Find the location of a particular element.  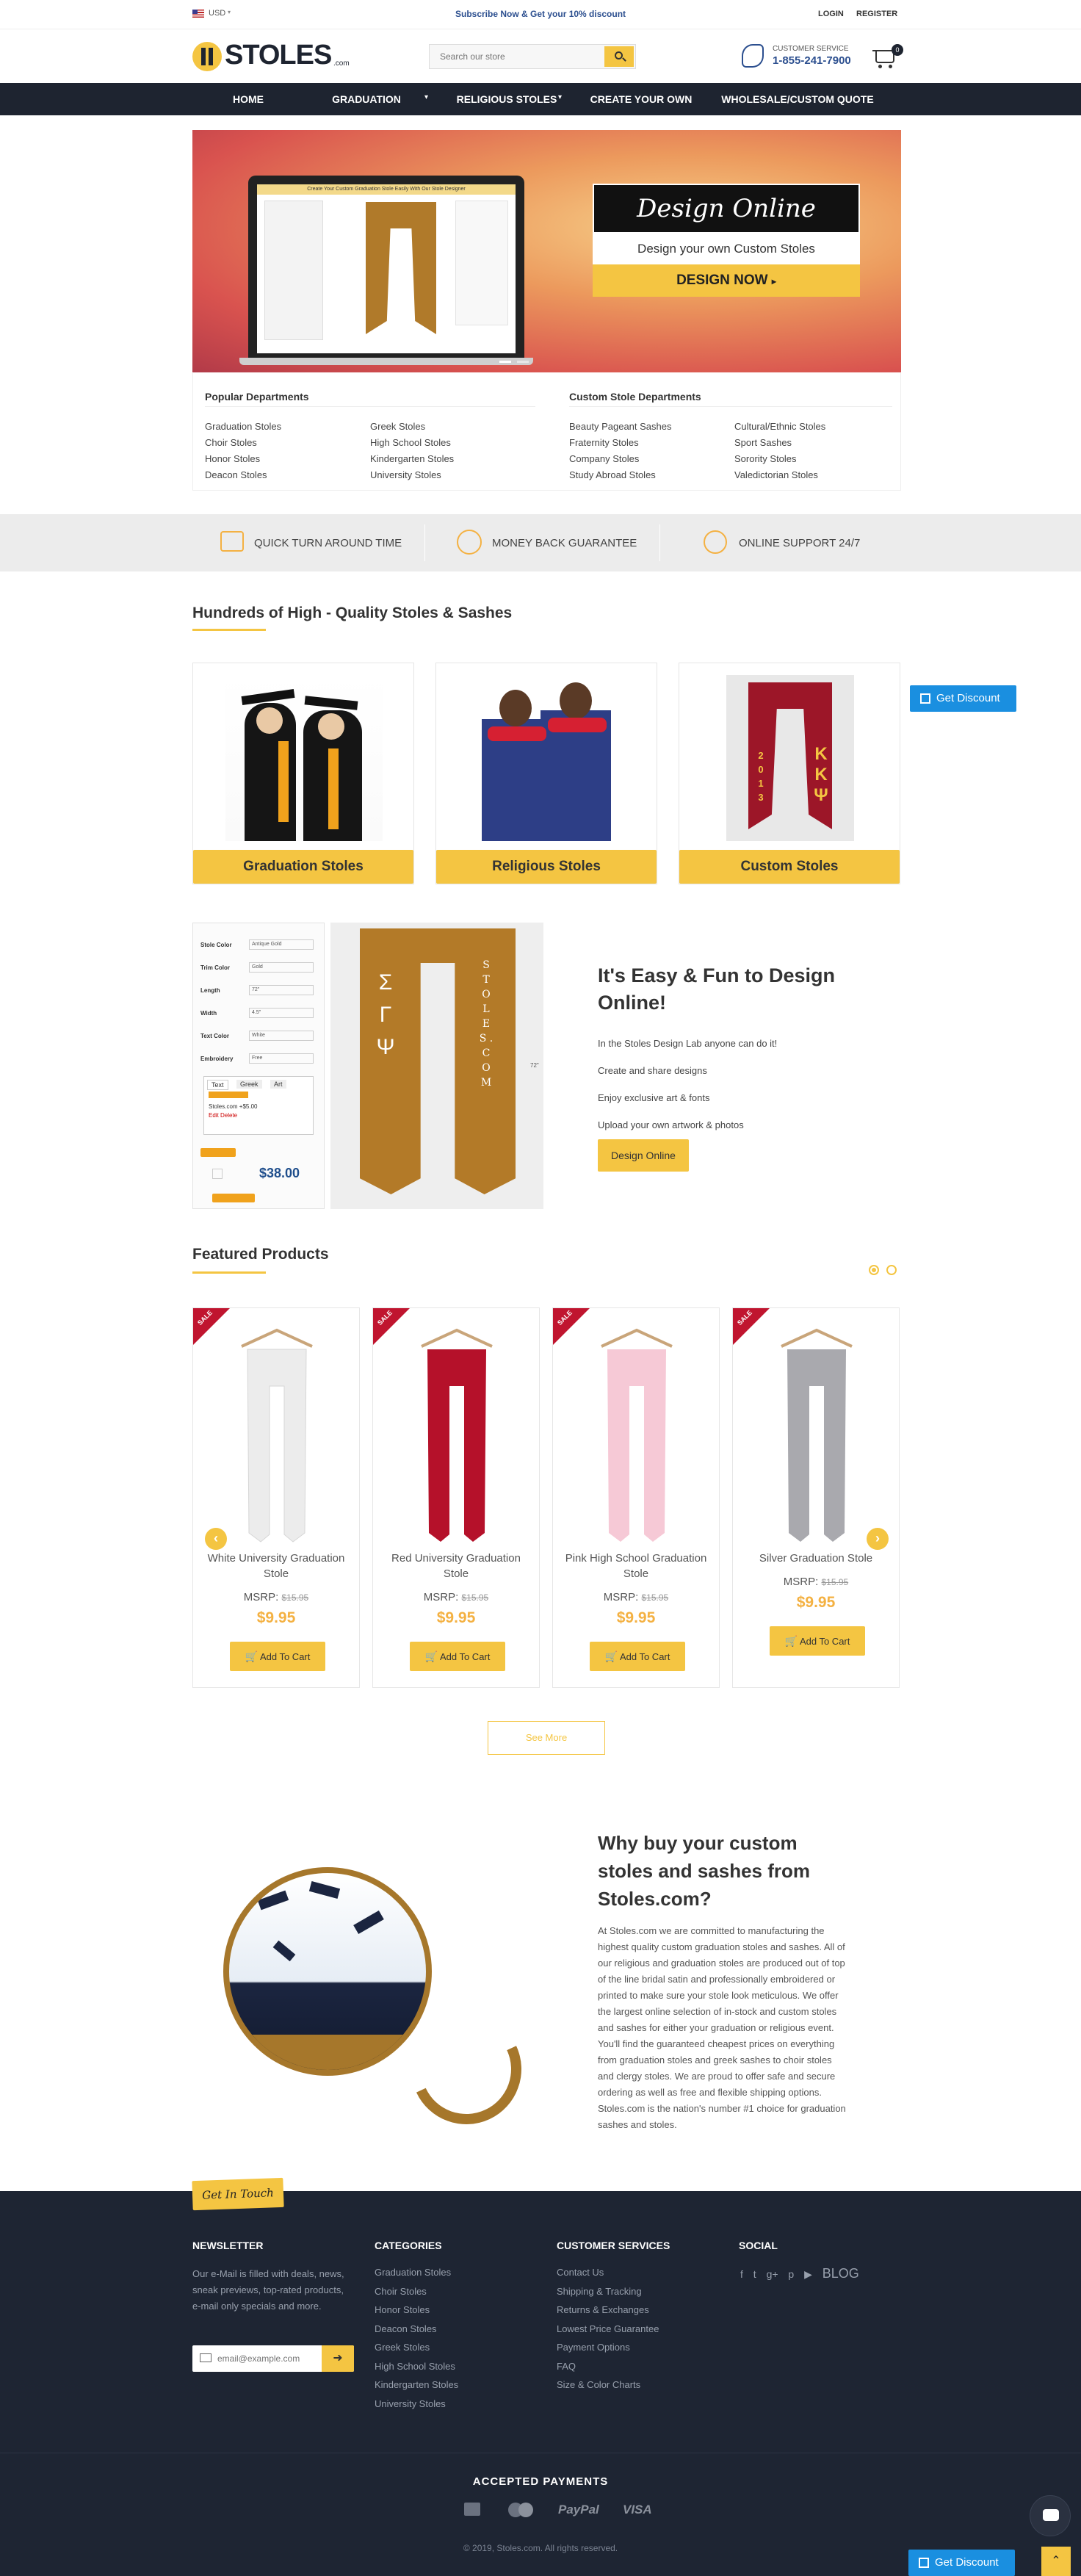

dept-link: Fraternity Stoles is located at coordinates (620, 443).